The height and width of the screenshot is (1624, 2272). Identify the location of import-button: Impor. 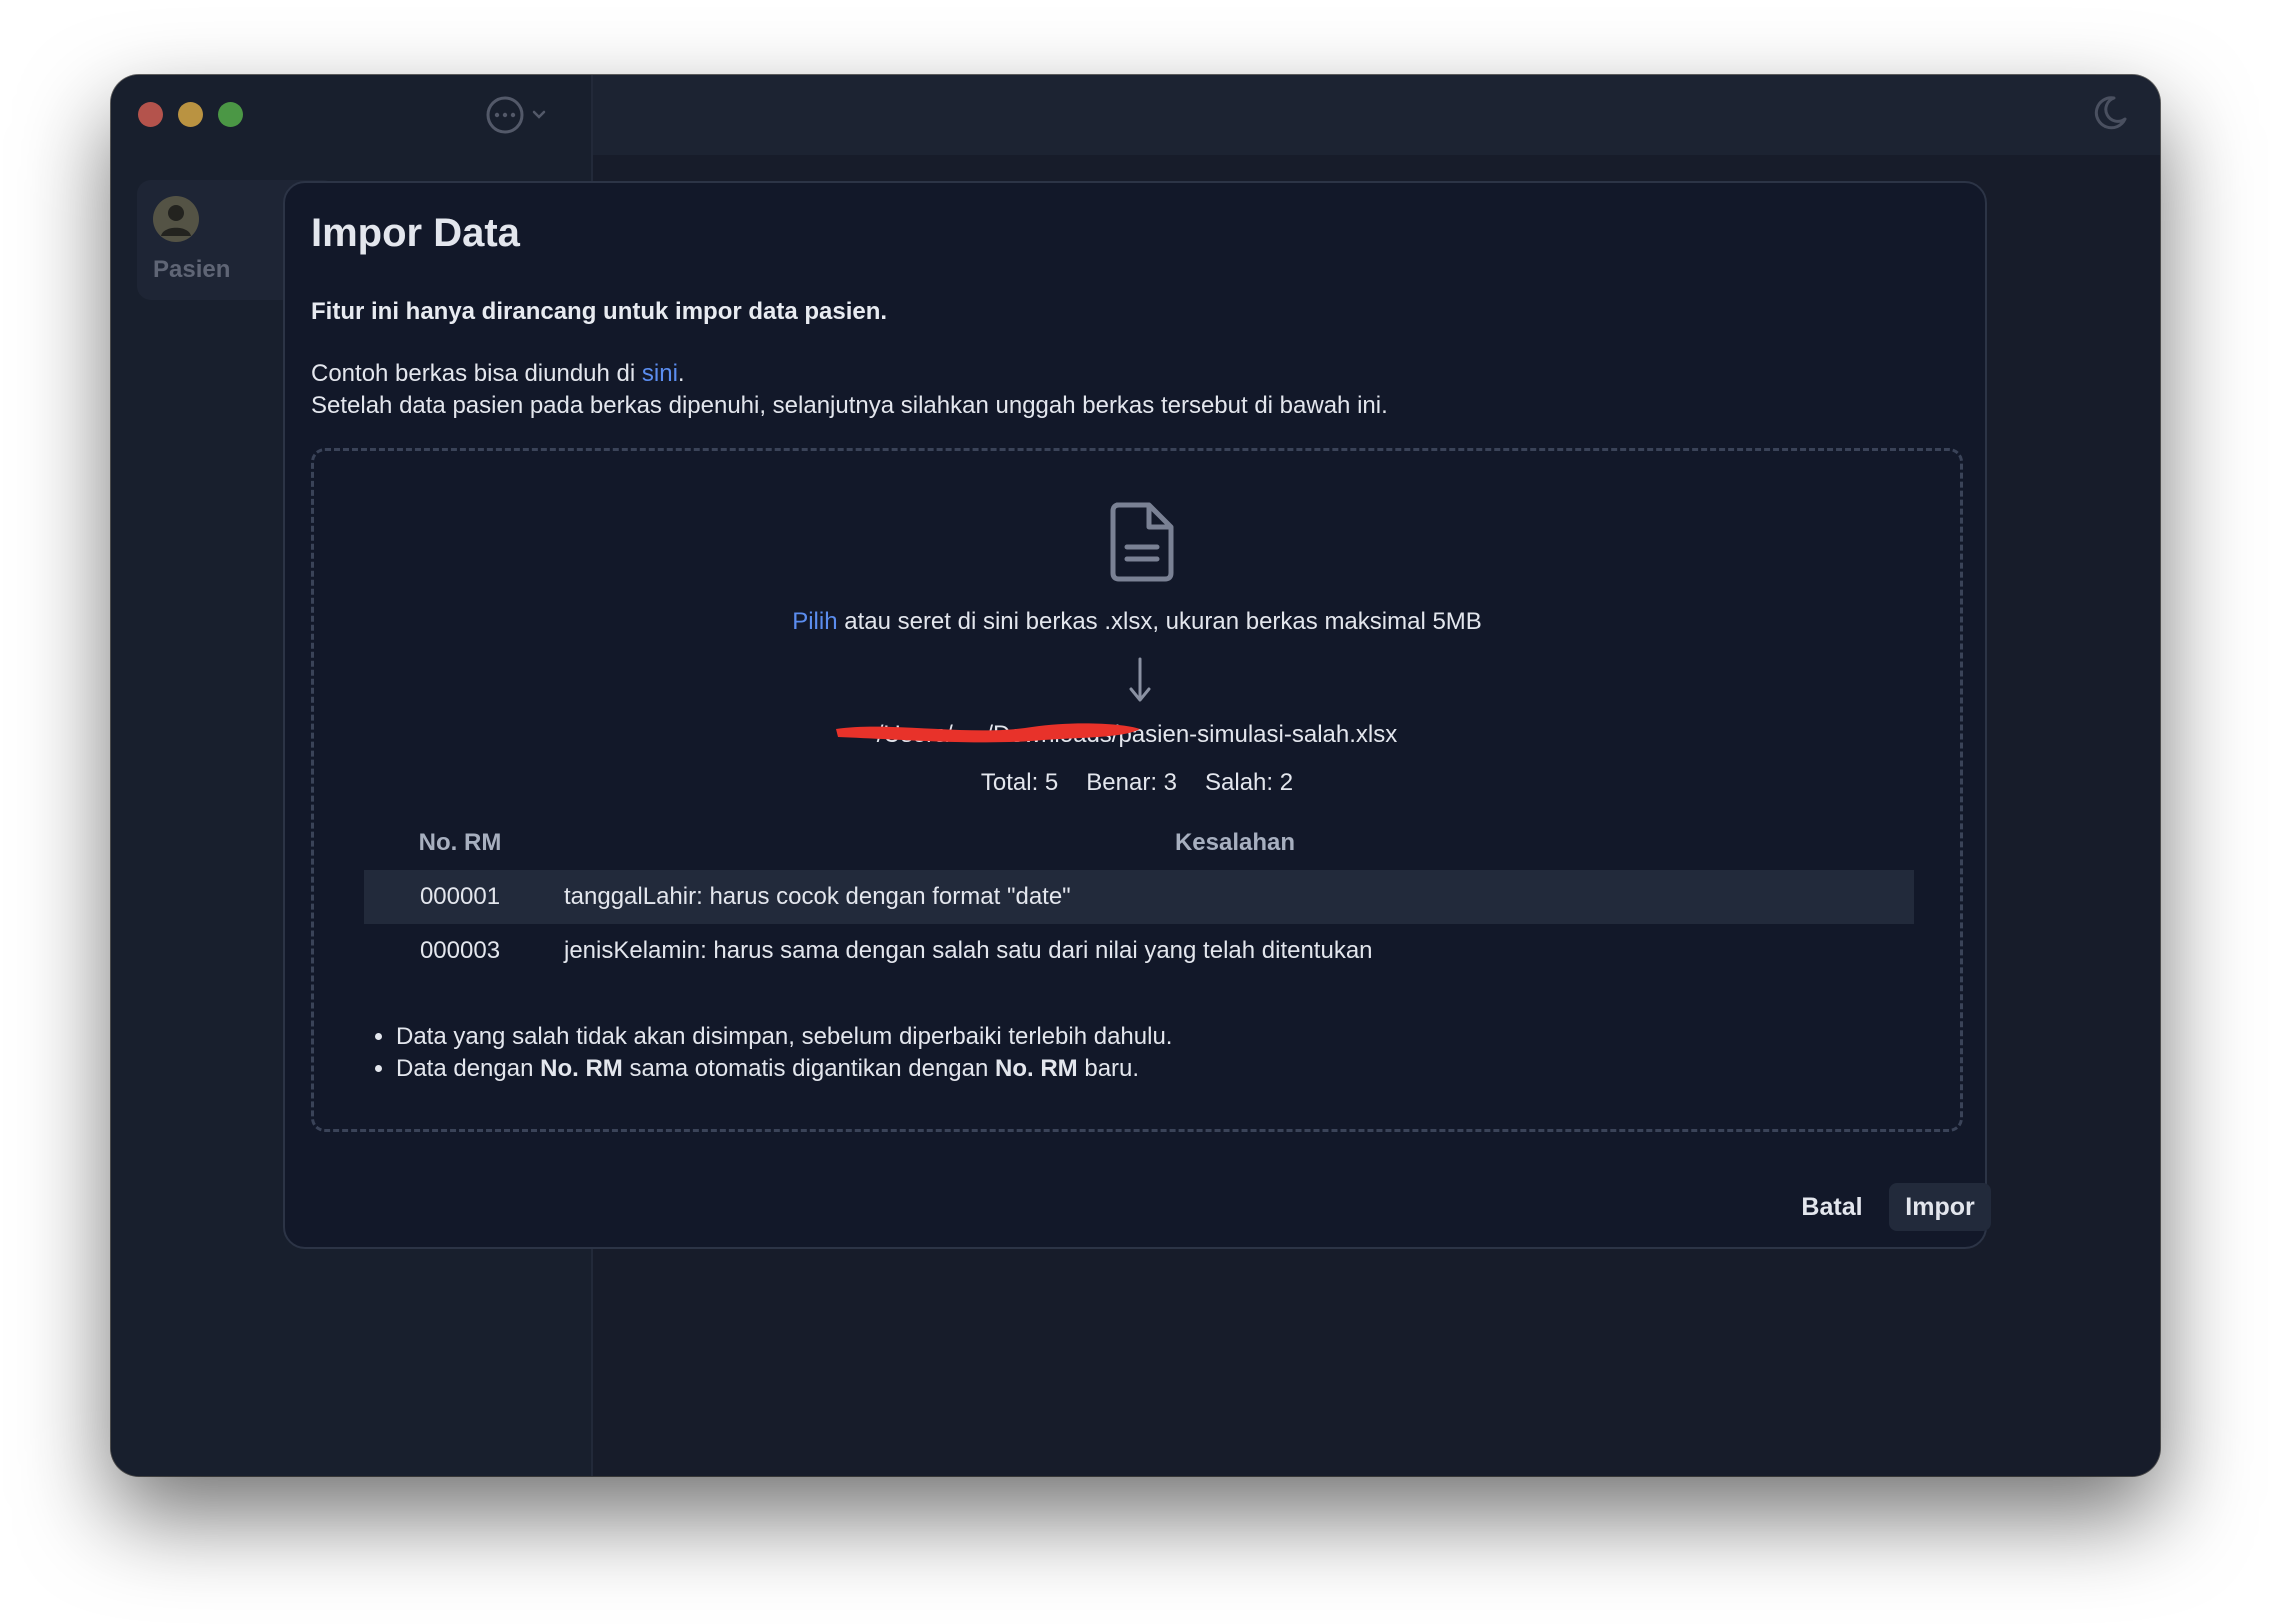
(1940, 1207).